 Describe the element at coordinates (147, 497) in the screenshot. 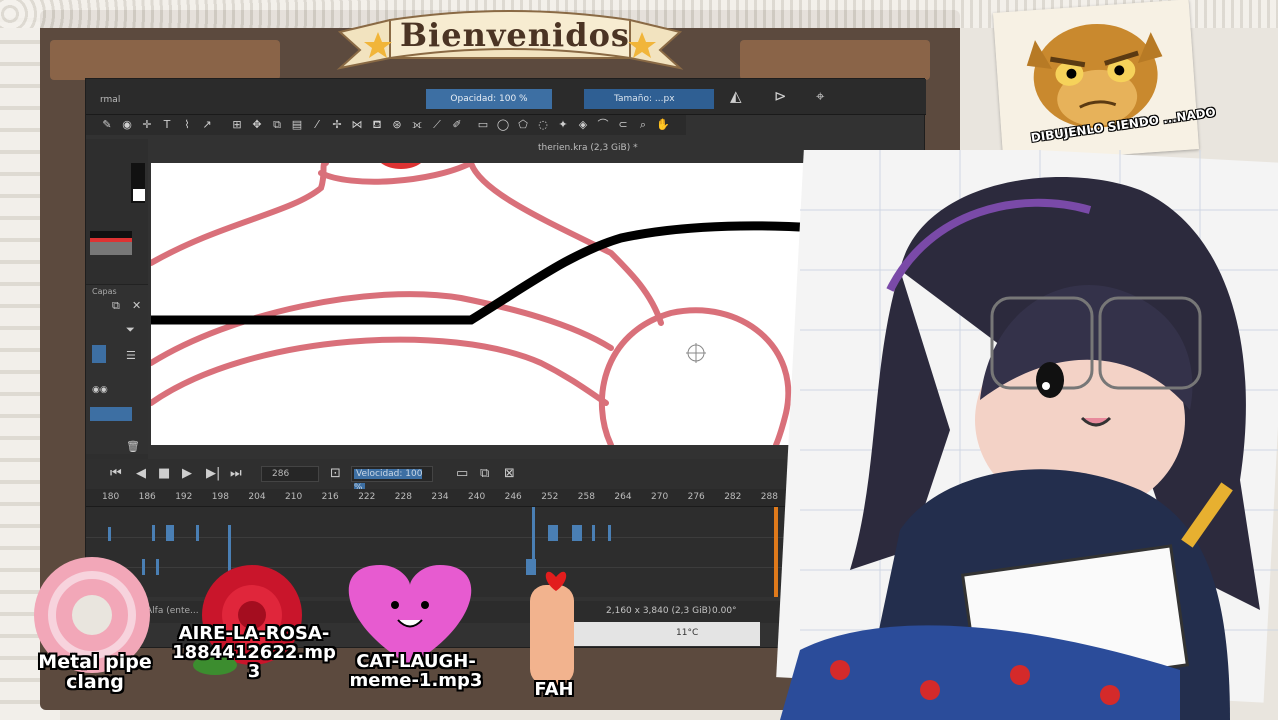

I see `timeline-tick-label: 186` at that location.